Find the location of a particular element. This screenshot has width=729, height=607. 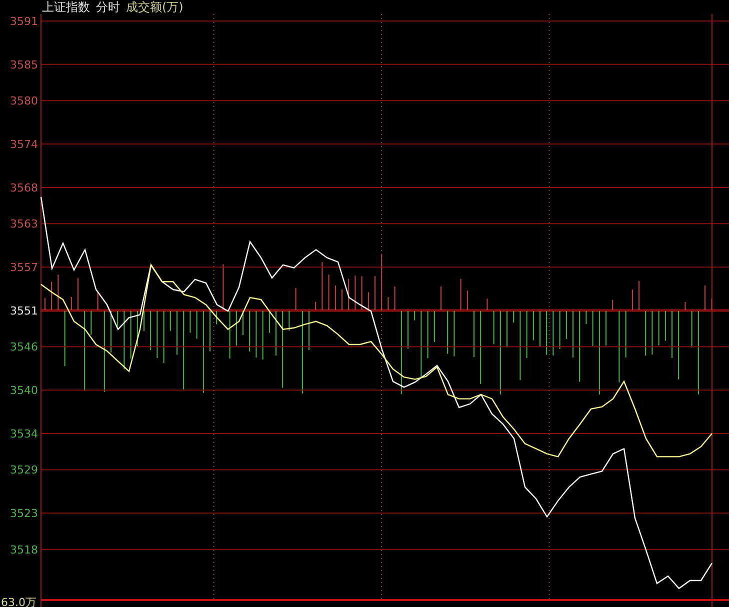

axis-label: 3523 is located at coordinates (24, 513).